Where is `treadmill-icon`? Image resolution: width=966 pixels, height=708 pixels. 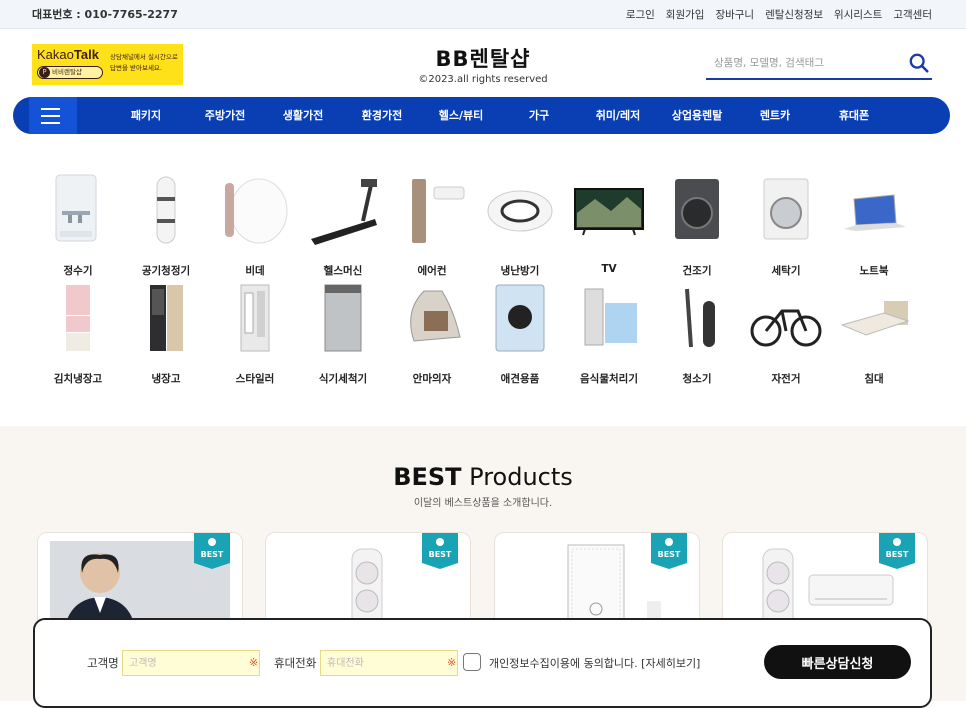
treadmill-icon is located at coordinates (344, 212).